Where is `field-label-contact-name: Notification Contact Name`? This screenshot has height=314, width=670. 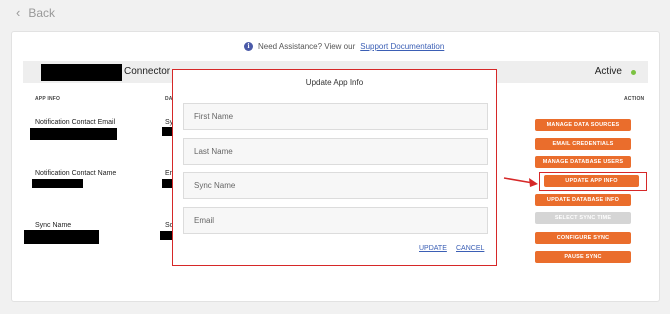 field-label-contact-name: Notification Contact Name is located at coordinates (76, 173).